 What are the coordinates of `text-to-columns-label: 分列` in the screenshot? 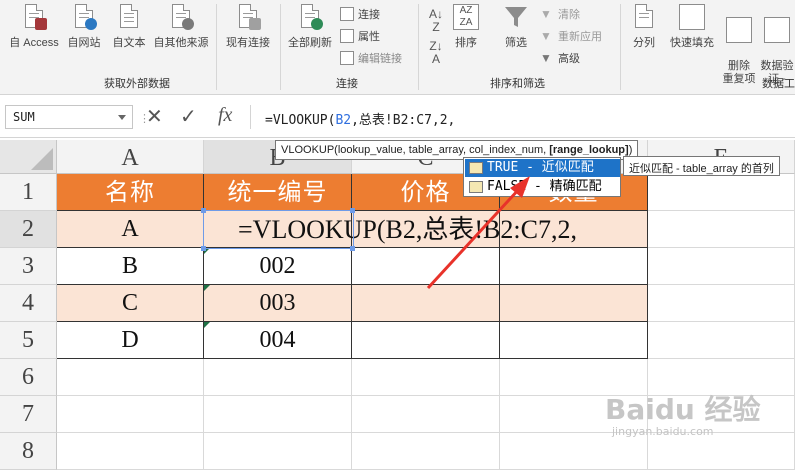 It's located at (644, 43).